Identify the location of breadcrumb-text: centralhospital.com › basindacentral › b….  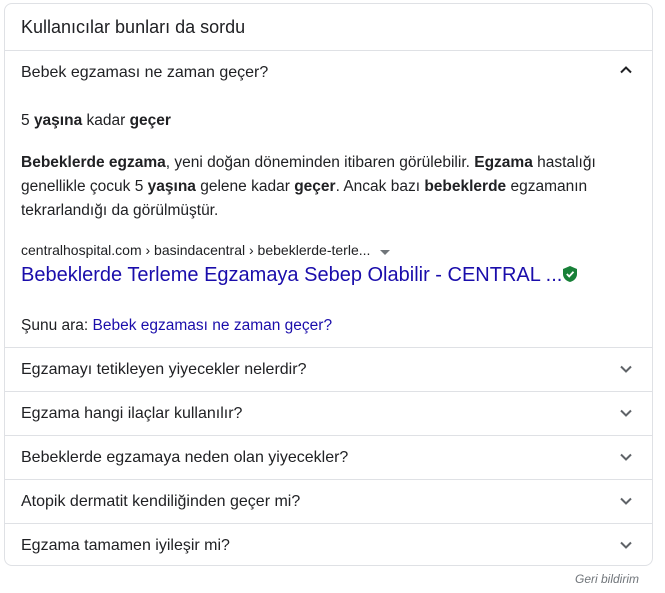
(196, 250).